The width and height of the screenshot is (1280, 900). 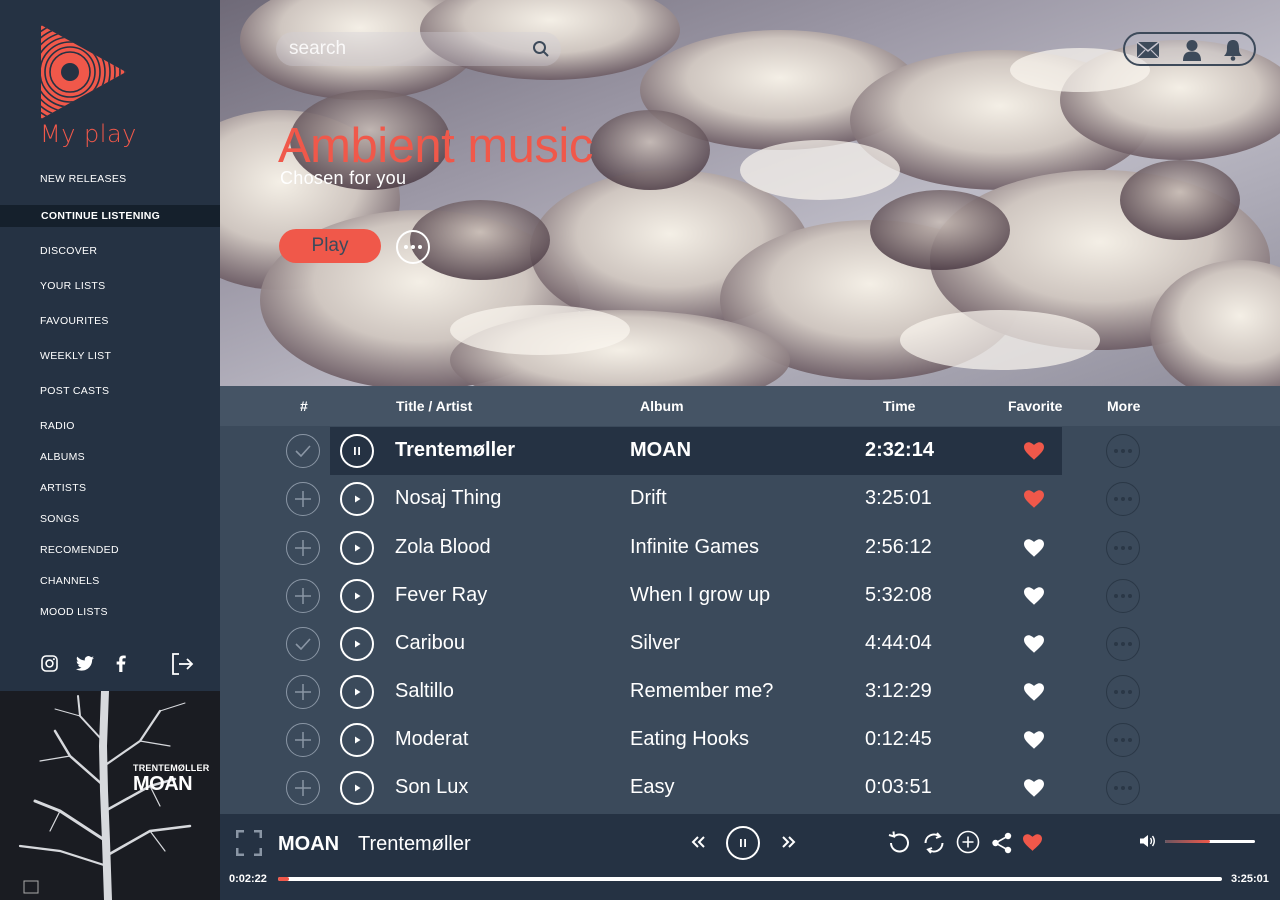 I want to click on total-duration: 3:25:01, so click(x=1250, y=879).